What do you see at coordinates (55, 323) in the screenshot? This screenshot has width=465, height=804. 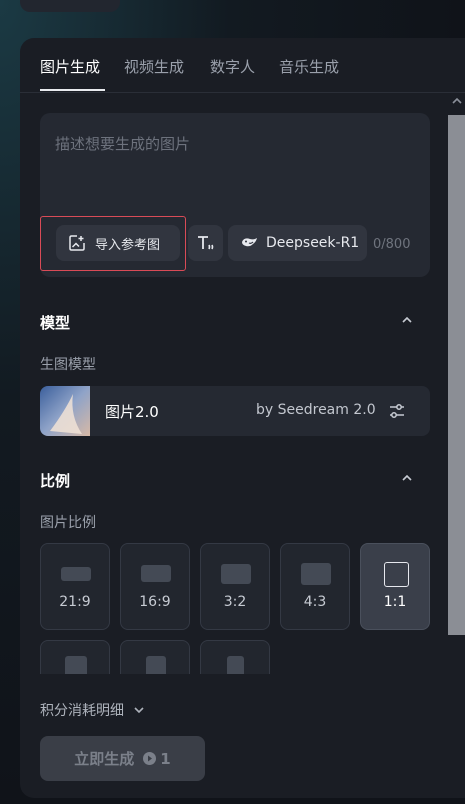 I see `model-section-title: 模型` at bounding box center [55, 323].